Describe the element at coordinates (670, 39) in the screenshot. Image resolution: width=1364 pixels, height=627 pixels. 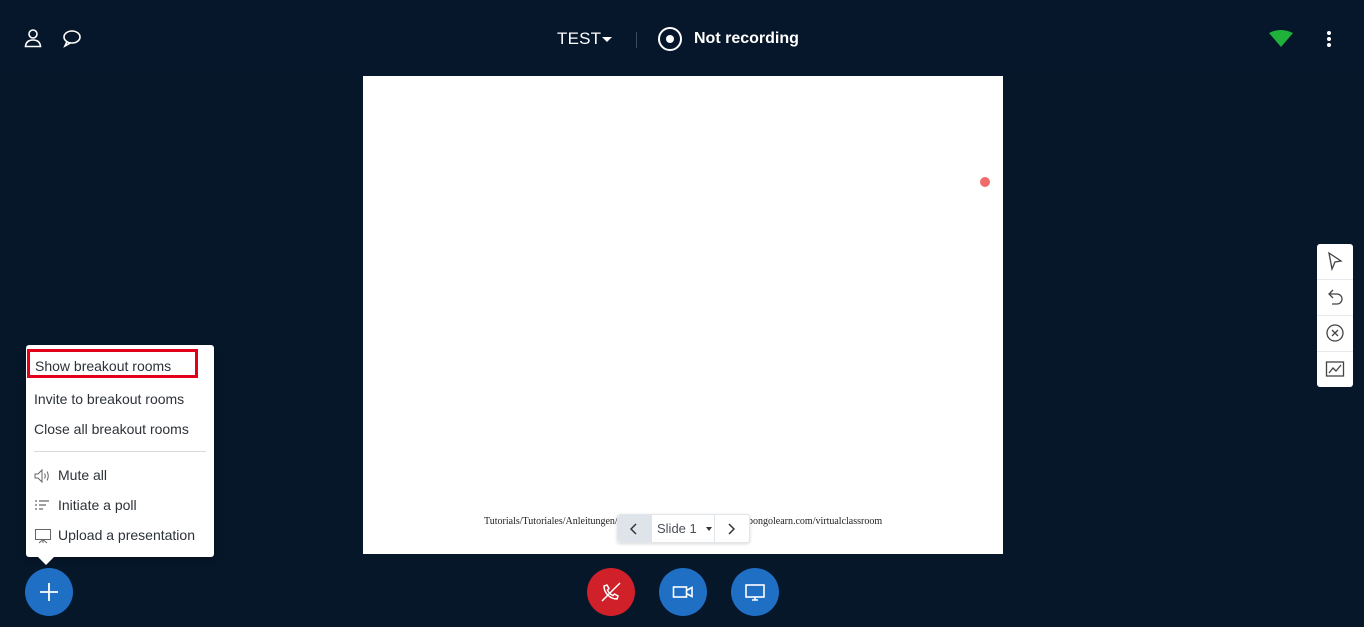
I see `record-icon` at that location.